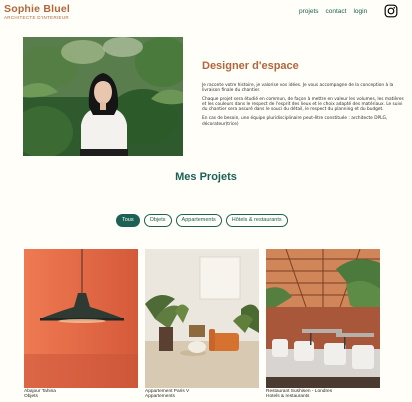 The width and height of the screenshot is (412, 402). Describe the element at coordinates (37, 9) in the screenshot. I see `logo-title: Sophie Bluel` at that location.